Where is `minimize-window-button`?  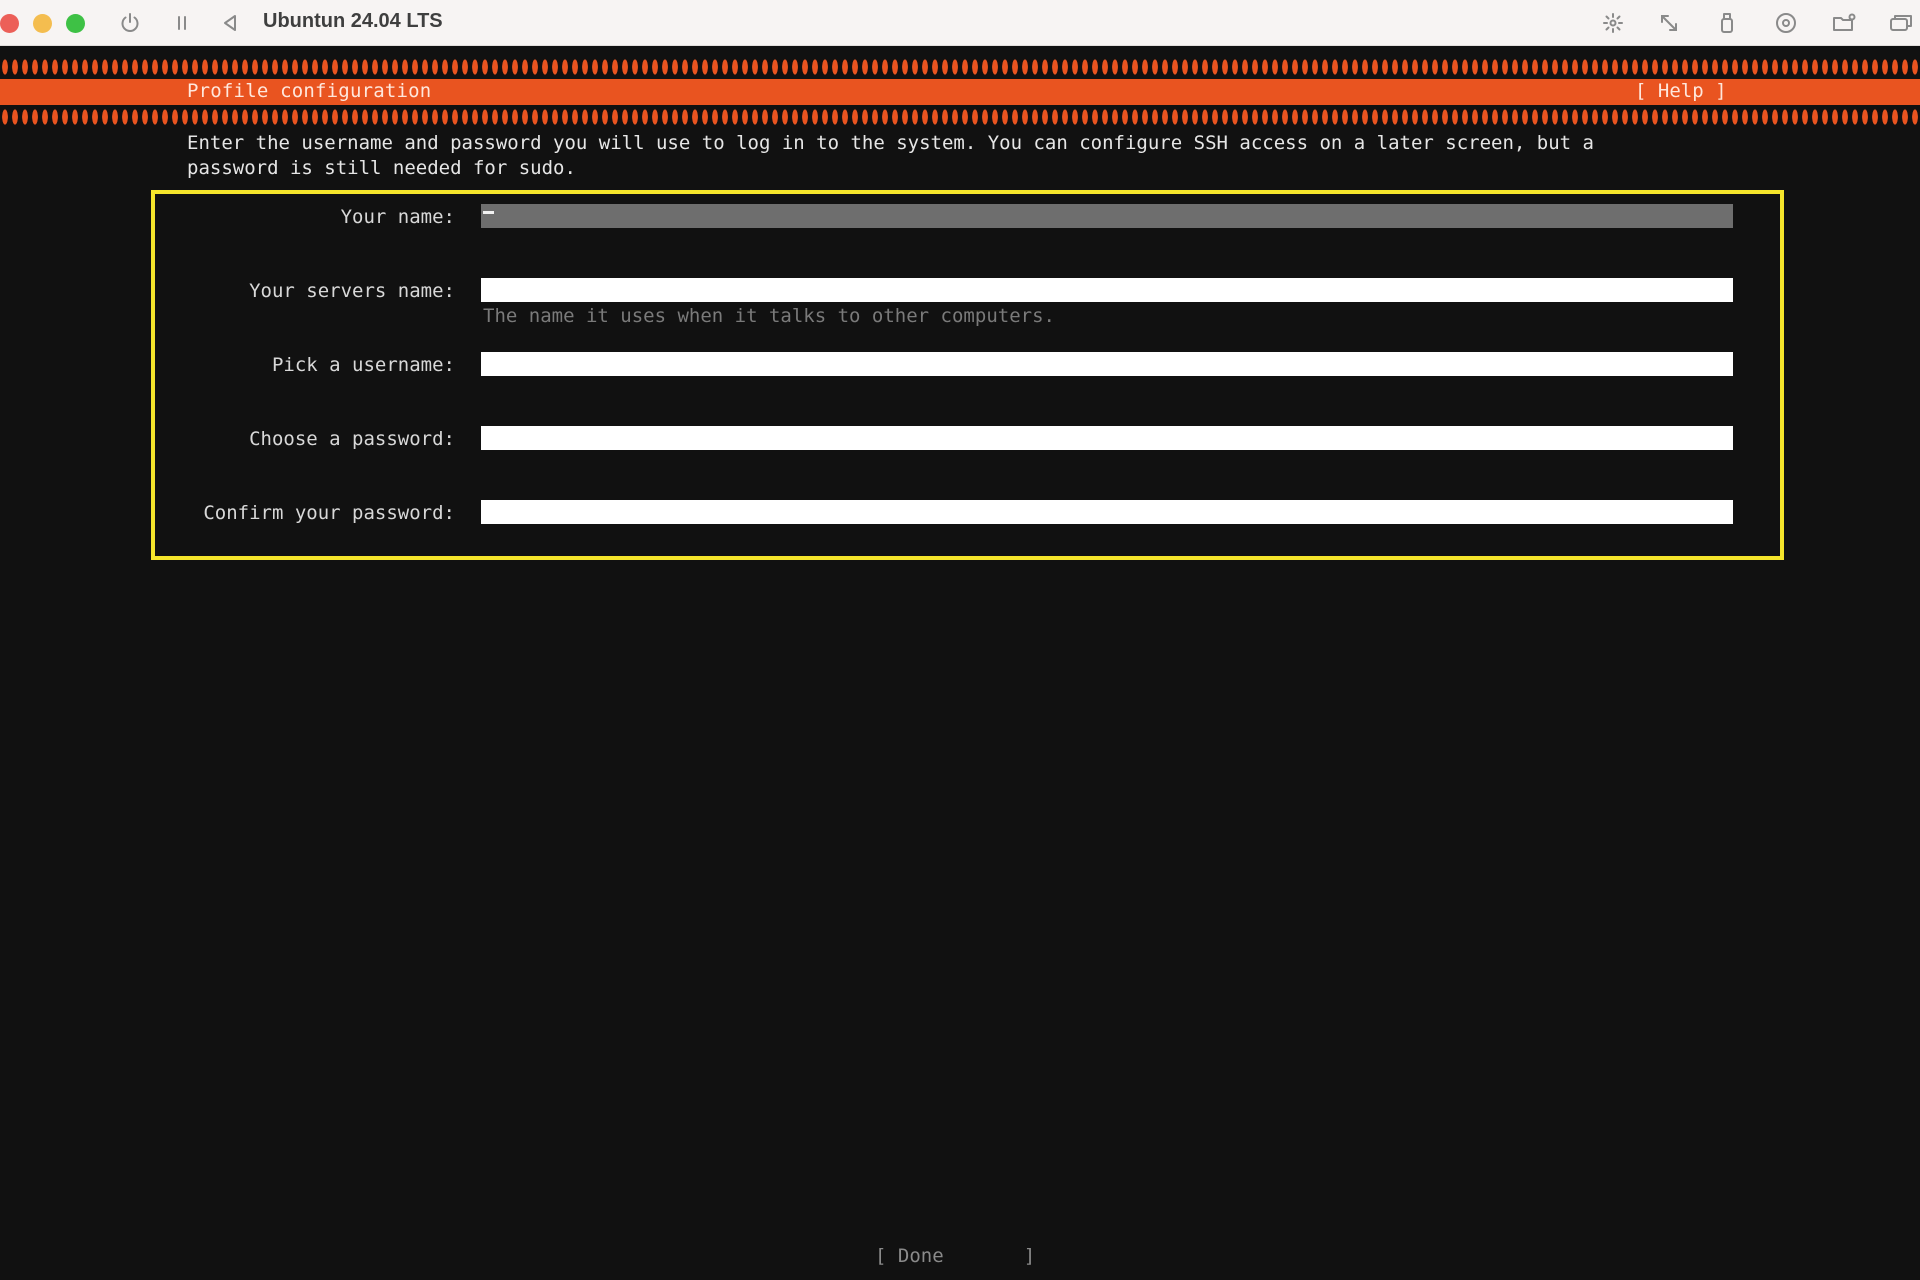
minimize-window-button is located at coordinates (42, 23).